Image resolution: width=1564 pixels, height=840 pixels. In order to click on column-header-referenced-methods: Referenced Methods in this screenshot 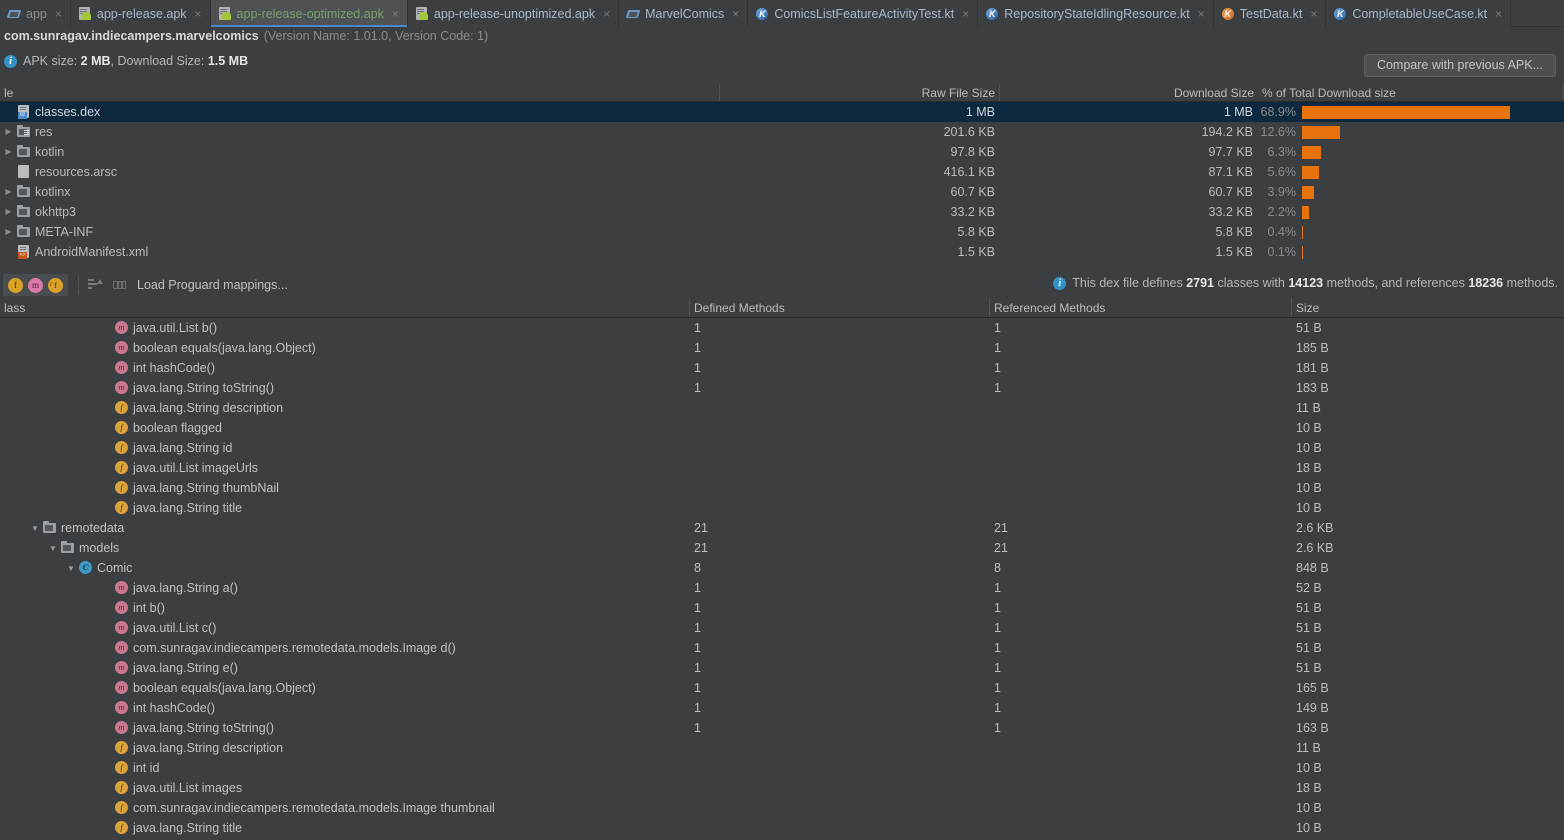, I will do `click(1141, 307)`.